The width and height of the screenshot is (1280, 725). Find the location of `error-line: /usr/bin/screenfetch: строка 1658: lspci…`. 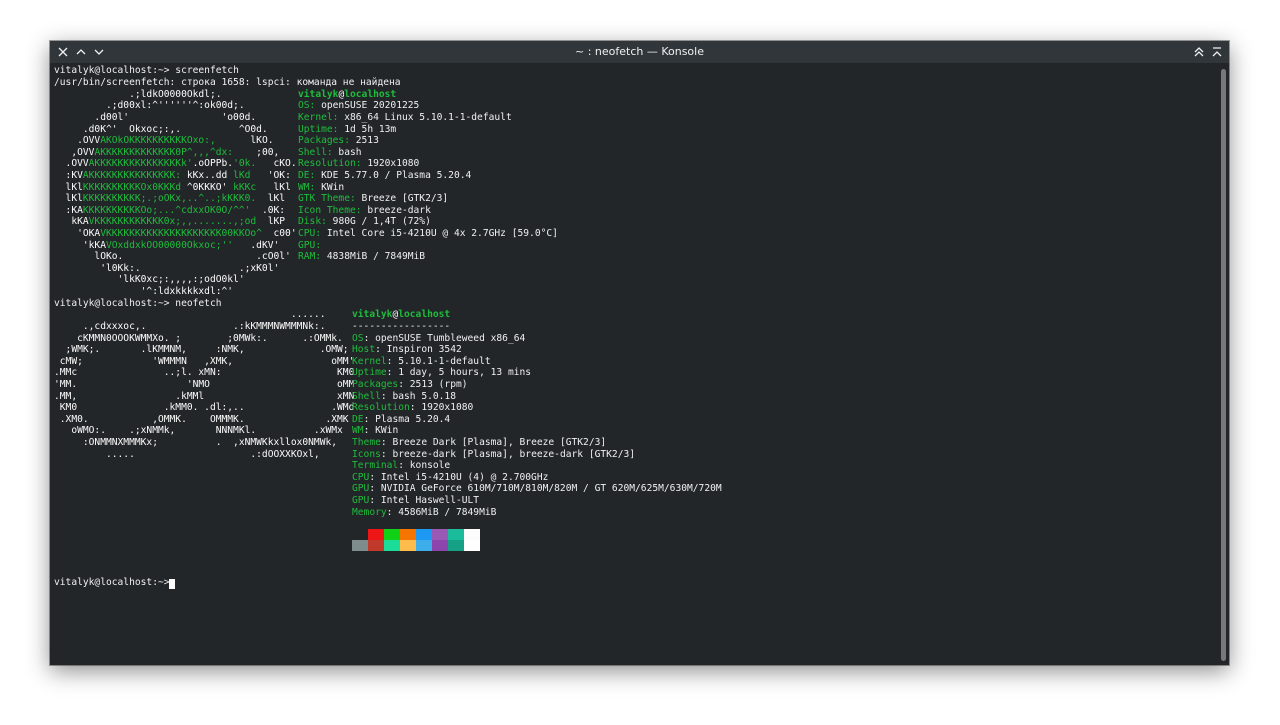

error-line: /usr/bin/screenfetch: строка 1658: lspci… is located at coordinates (227, 82).